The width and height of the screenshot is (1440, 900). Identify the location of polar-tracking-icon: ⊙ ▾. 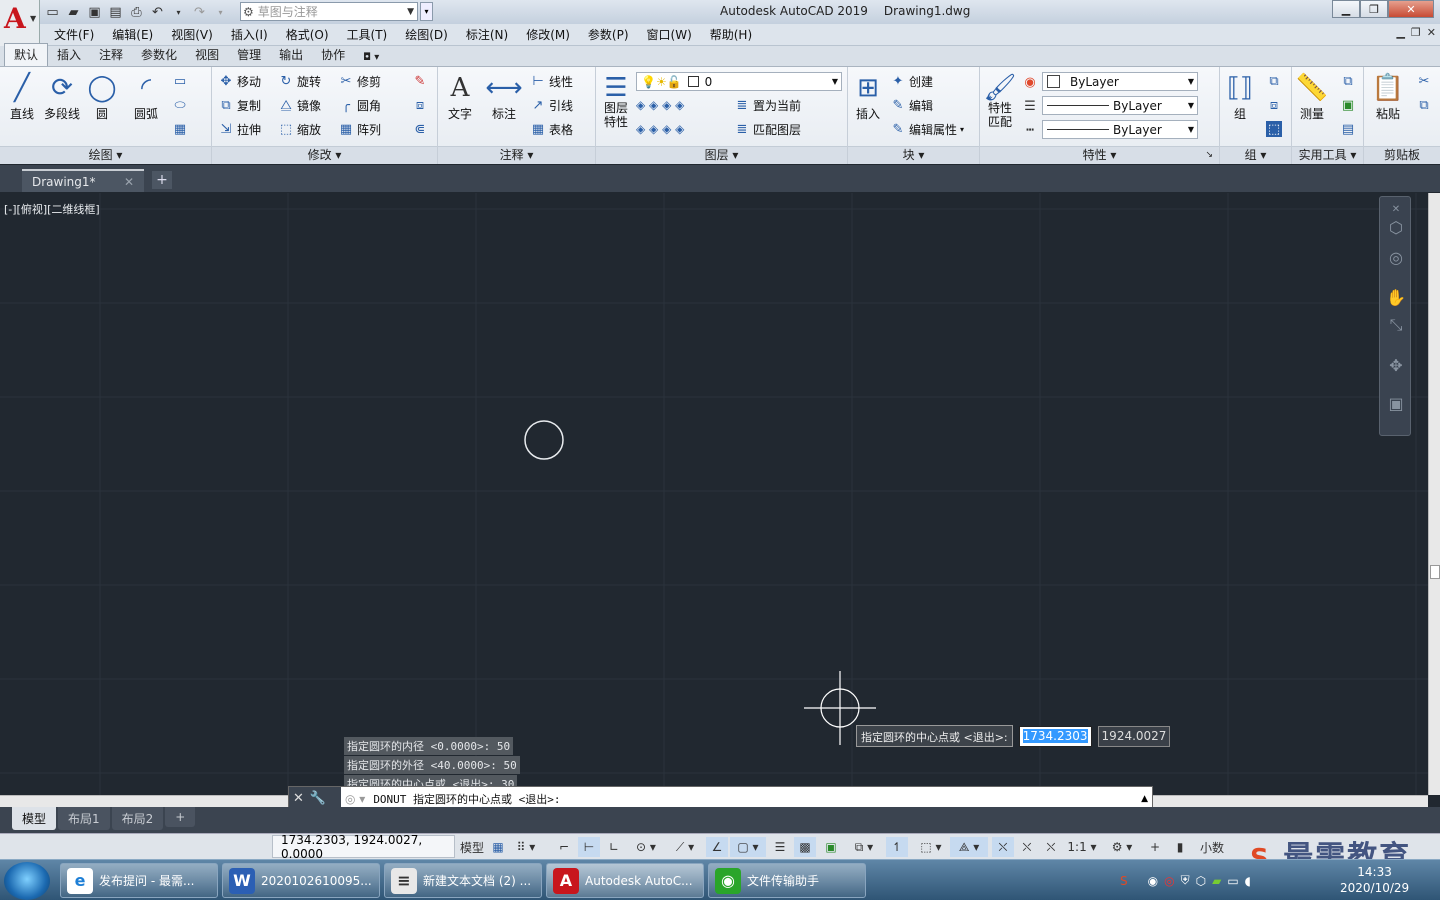
(646, 847).